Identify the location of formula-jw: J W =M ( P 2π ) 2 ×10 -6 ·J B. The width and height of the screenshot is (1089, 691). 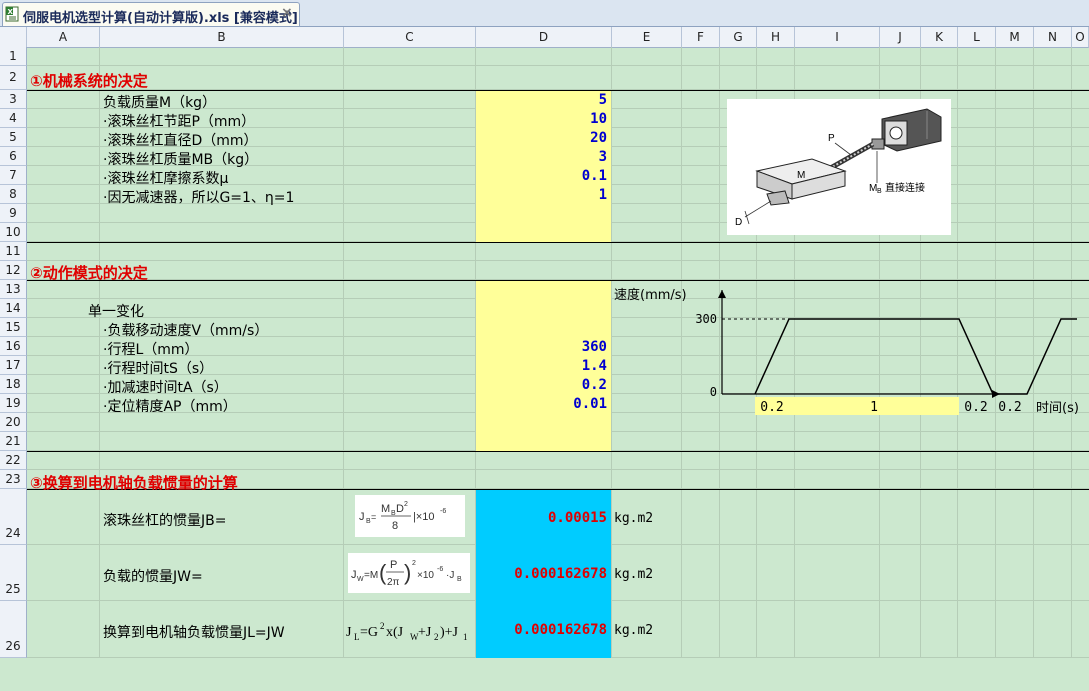
(409, 573).